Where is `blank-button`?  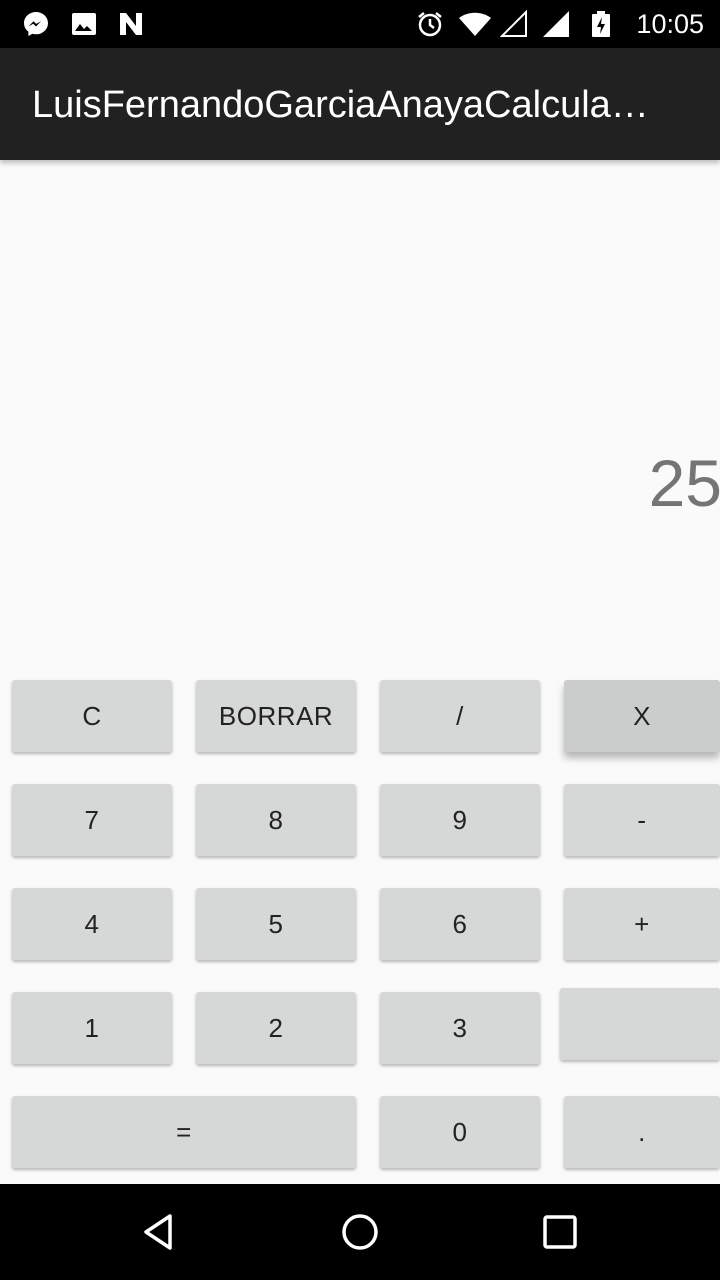 blank-button is located at coordinates (640, 1024).